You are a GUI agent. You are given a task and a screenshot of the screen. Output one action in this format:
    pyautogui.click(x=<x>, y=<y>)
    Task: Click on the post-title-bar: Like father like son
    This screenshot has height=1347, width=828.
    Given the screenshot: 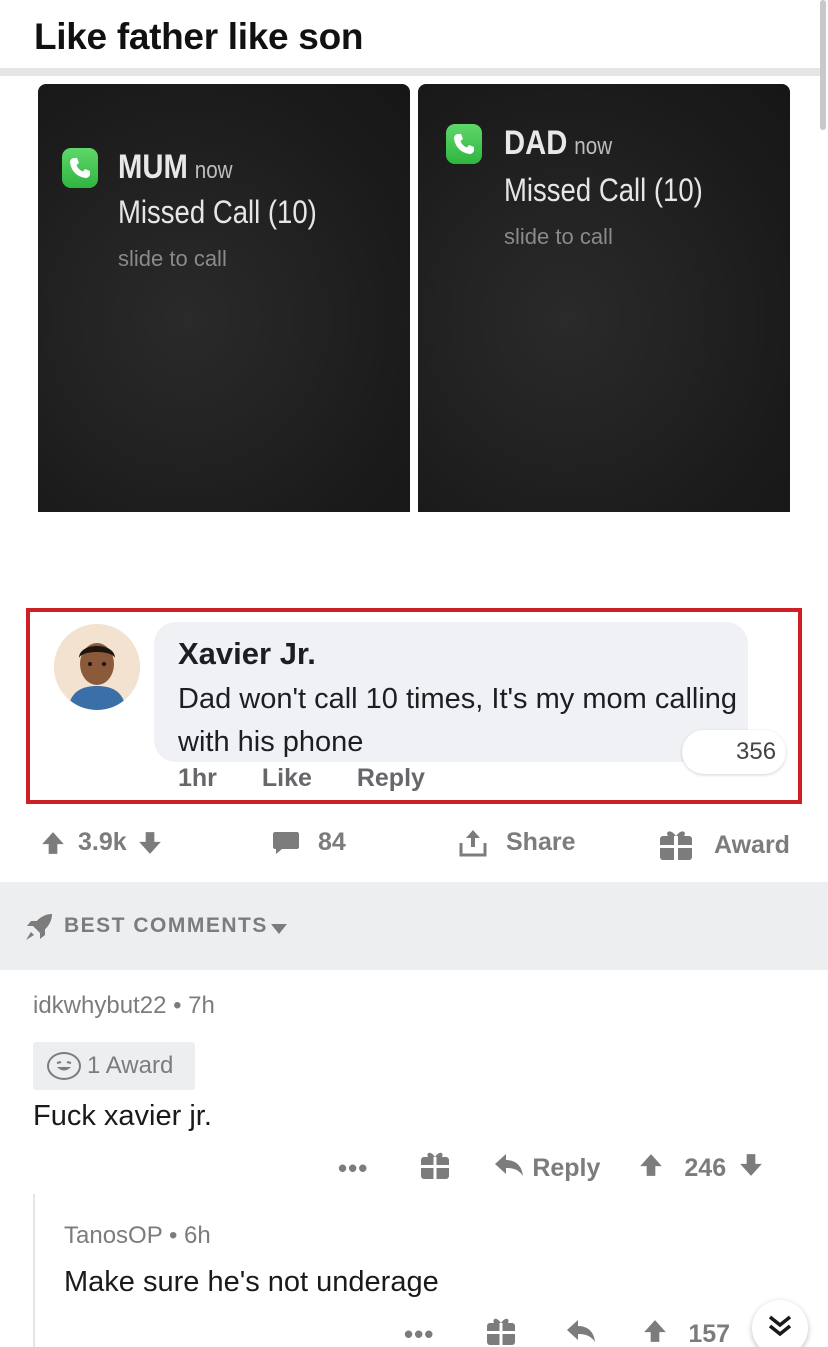 What is the action you would take?
    pyautogui.click(x=410, y=38)
    